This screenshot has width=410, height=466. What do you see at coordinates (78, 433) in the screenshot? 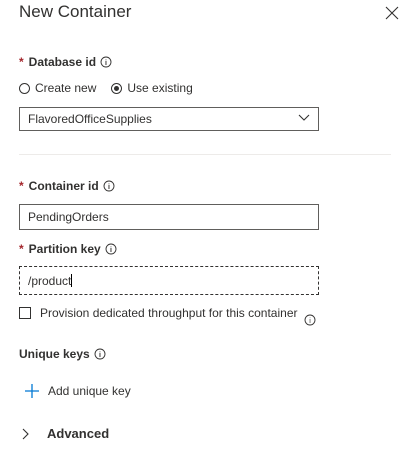
I see `advanced-label: Advanced` at bounding box center [78, 433].